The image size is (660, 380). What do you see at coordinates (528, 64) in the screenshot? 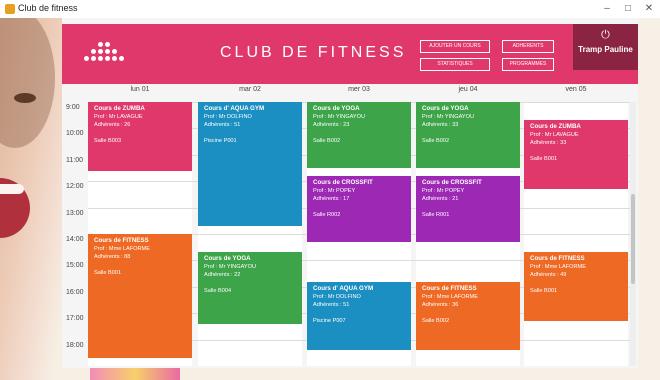
I see `programs-button: PROGRAMMES` at bounding box center [528, 64].